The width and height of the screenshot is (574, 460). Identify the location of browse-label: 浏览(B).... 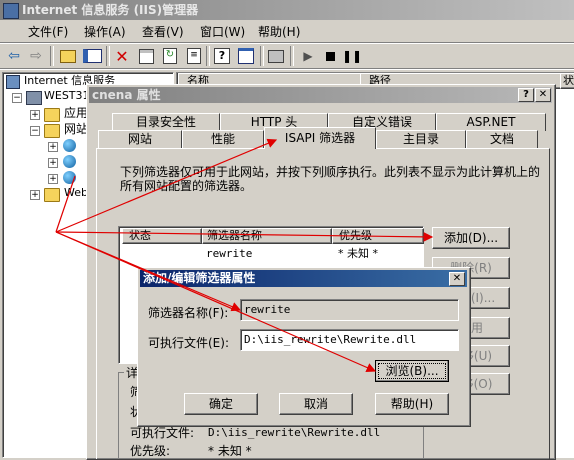
(412, 371).